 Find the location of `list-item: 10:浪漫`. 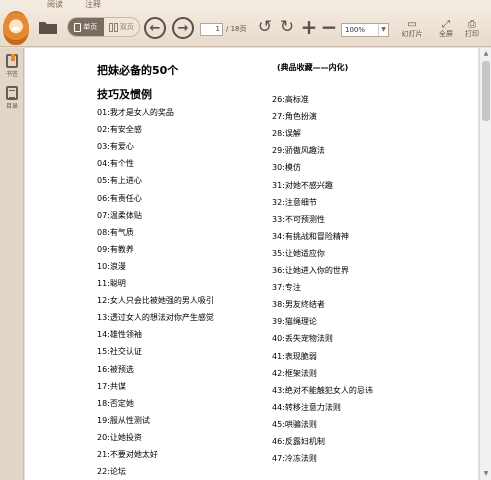

list-item: 10:浪漫 is located at coordinates (111, 266).